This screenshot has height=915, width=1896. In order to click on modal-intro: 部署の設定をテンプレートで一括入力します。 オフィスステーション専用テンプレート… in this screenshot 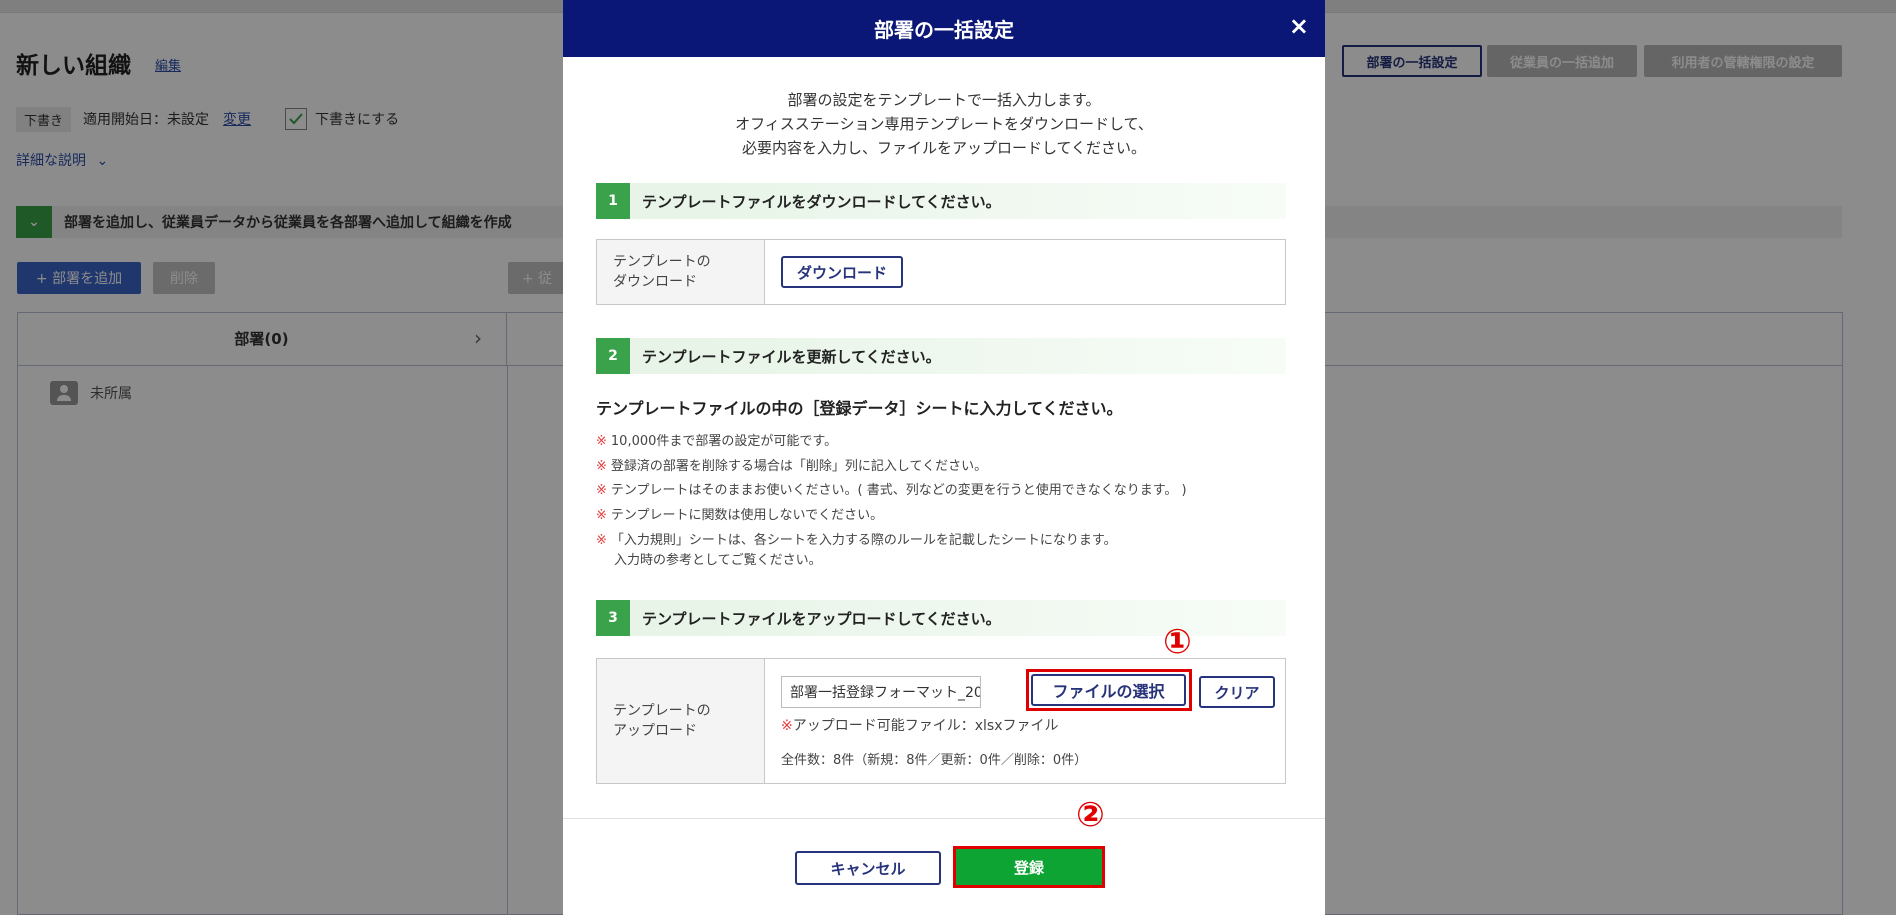, I will do `click(944, 124)`.